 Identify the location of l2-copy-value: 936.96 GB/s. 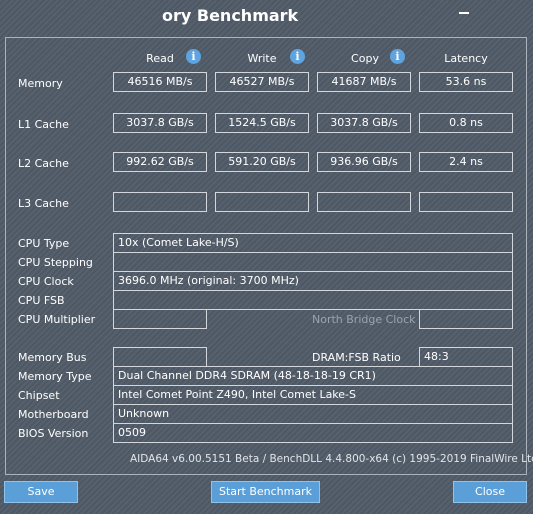
(364, 162).